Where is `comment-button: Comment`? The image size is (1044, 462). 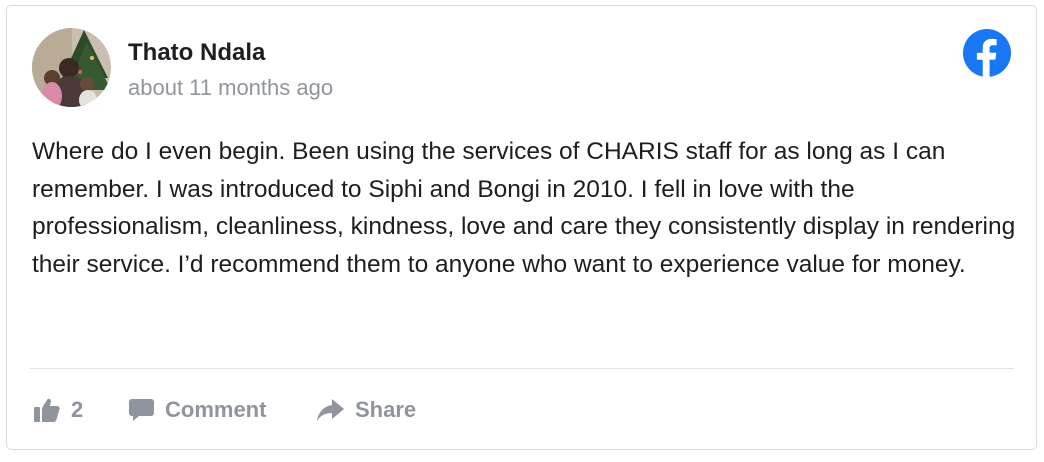 comment-button: Comment is located at coordinates (197, 410).